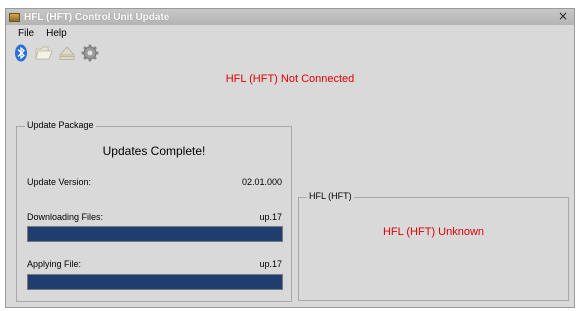 This screenshot has height=311, width=579. What do you see at coordinates (56, 33) in the screenshot?
I see `menu-help: Help` at bounding box center [56, 33].